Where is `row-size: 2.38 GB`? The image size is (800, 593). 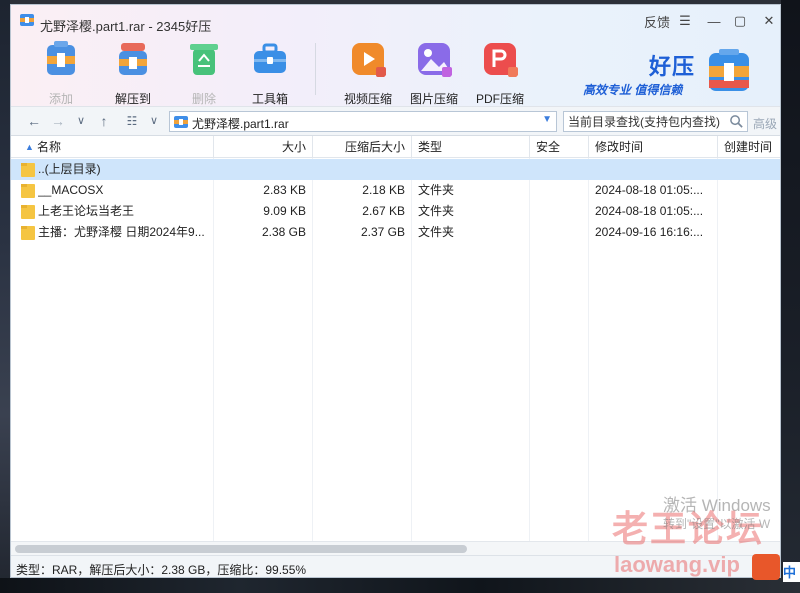 row-size: 2.38 GB is located at coordinates (283, 232).